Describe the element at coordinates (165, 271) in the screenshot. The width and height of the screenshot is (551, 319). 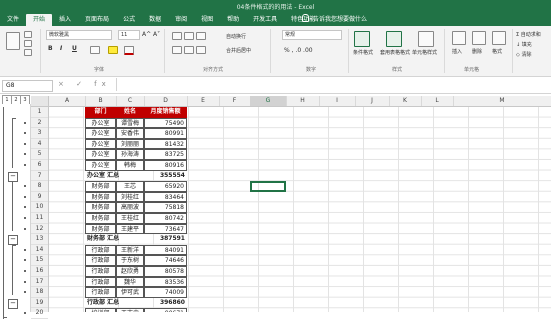
I see `sales-cell: 80578` at that location.